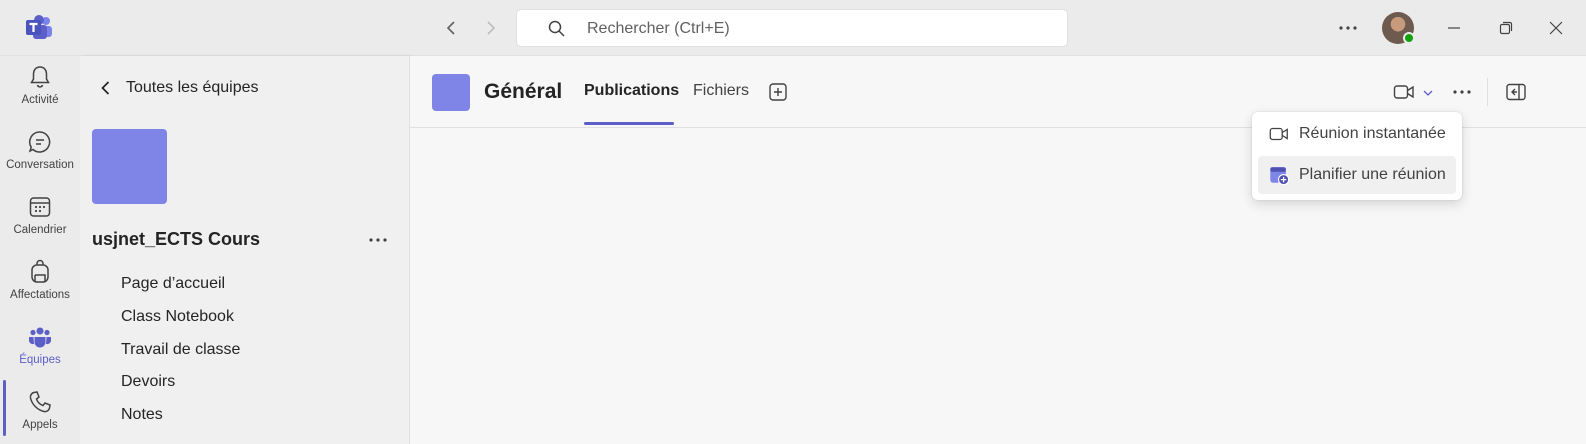  I want to click on rail-item-calendar: Calendrier, so click(40, 217).